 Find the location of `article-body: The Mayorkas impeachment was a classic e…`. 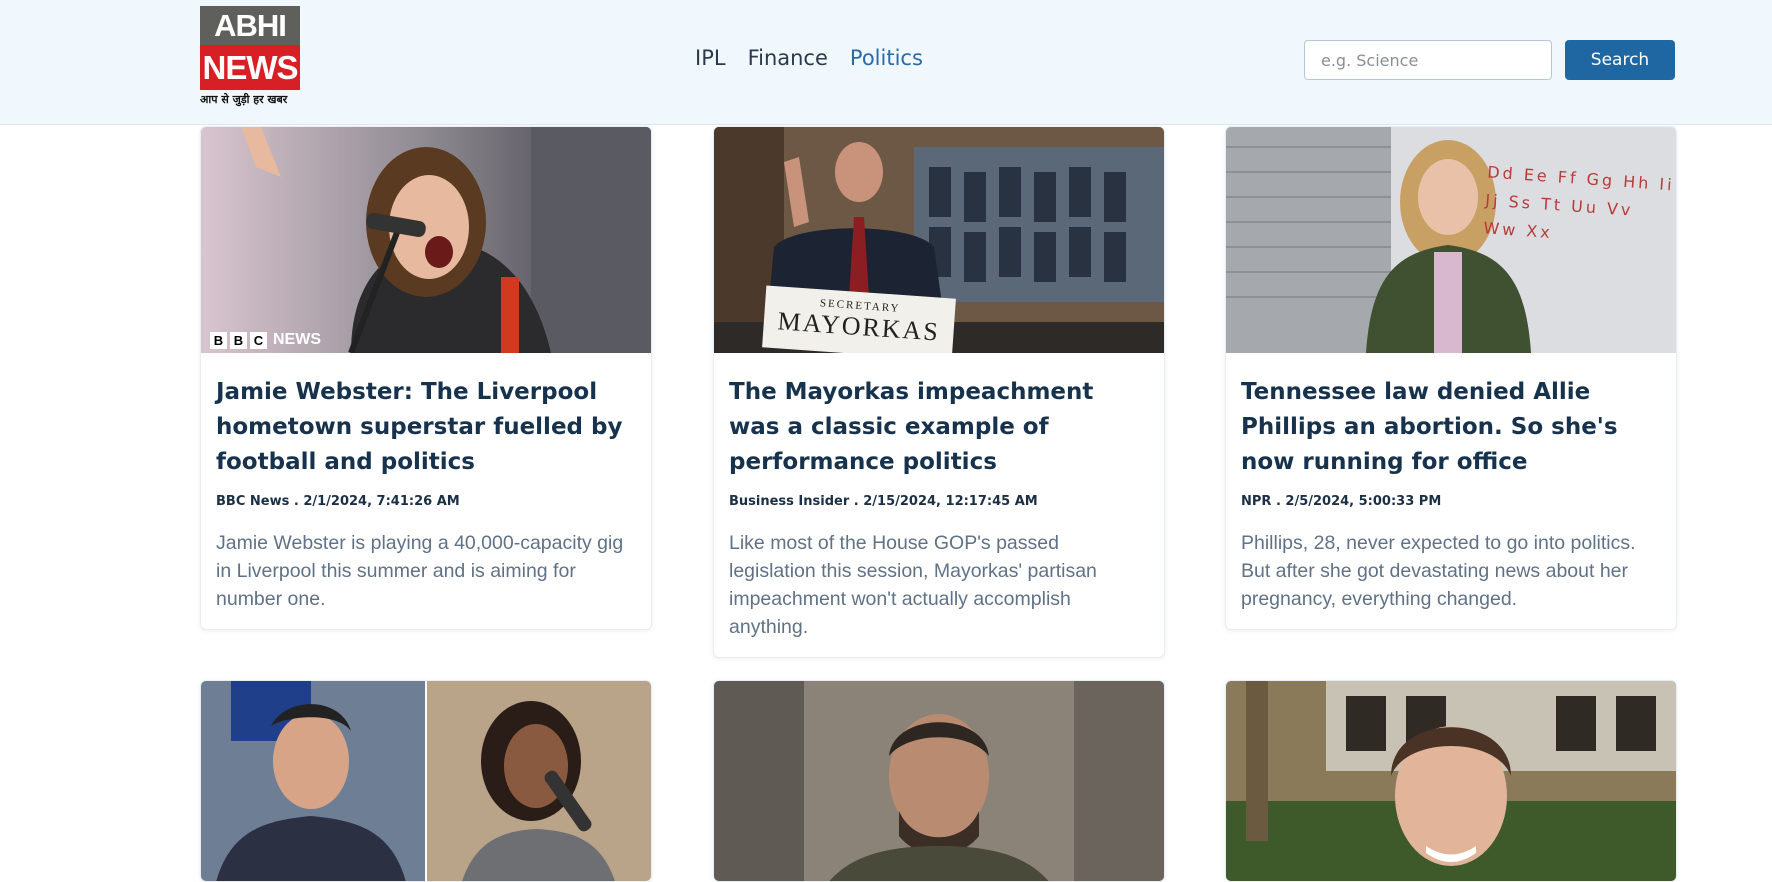

article-body: The Mayorkas impeachment was a classic e… is located at coordinates (939, 505).